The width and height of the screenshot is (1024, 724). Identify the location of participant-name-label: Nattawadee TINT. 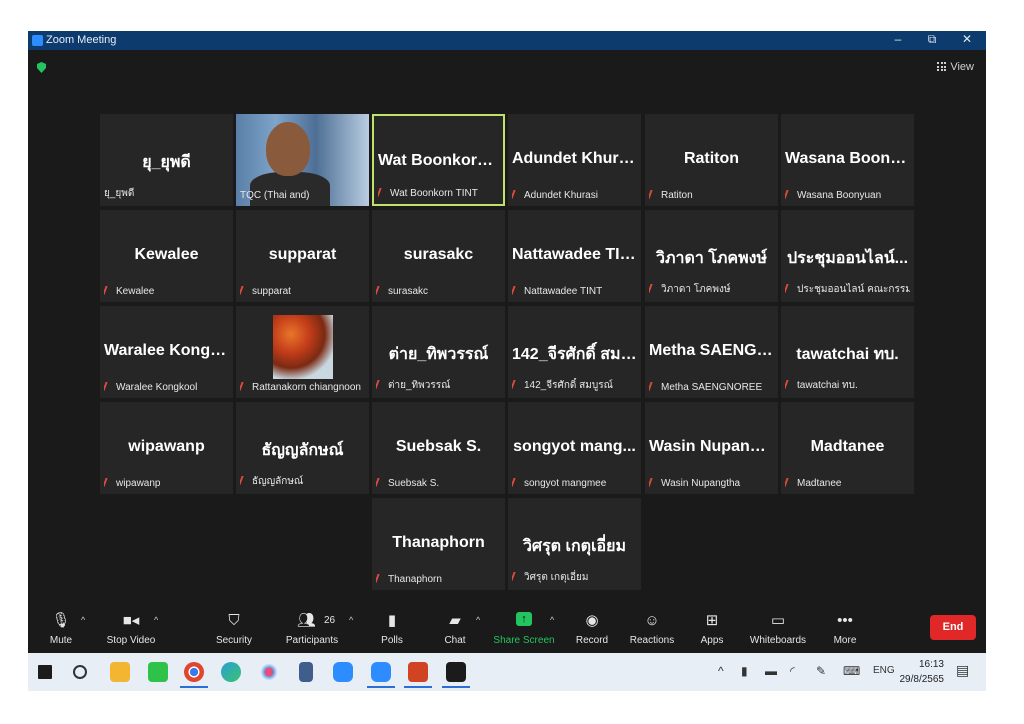
(574, 291).